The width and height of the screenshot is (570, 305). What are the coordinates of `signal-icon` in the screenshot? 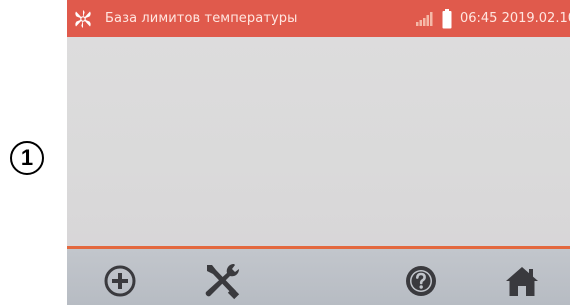 It's located at (424, 18).